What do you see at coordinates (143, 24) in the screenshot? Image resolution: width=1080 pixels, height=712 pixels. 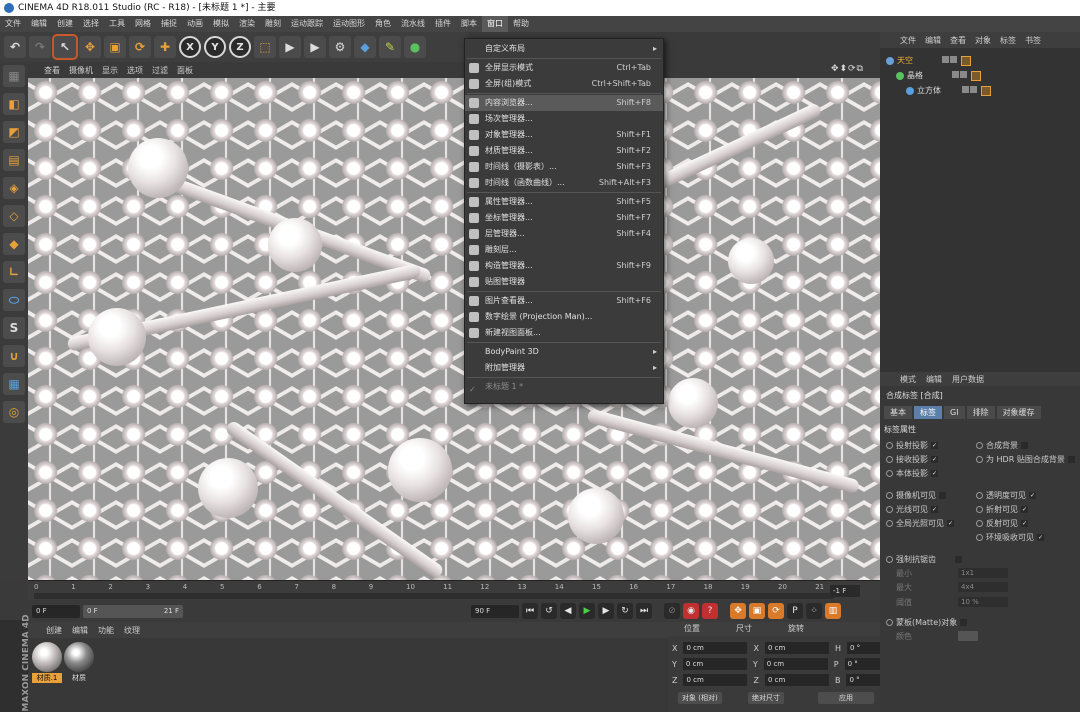 I see `menu-5: 网格` at bounding box center [143, 24].